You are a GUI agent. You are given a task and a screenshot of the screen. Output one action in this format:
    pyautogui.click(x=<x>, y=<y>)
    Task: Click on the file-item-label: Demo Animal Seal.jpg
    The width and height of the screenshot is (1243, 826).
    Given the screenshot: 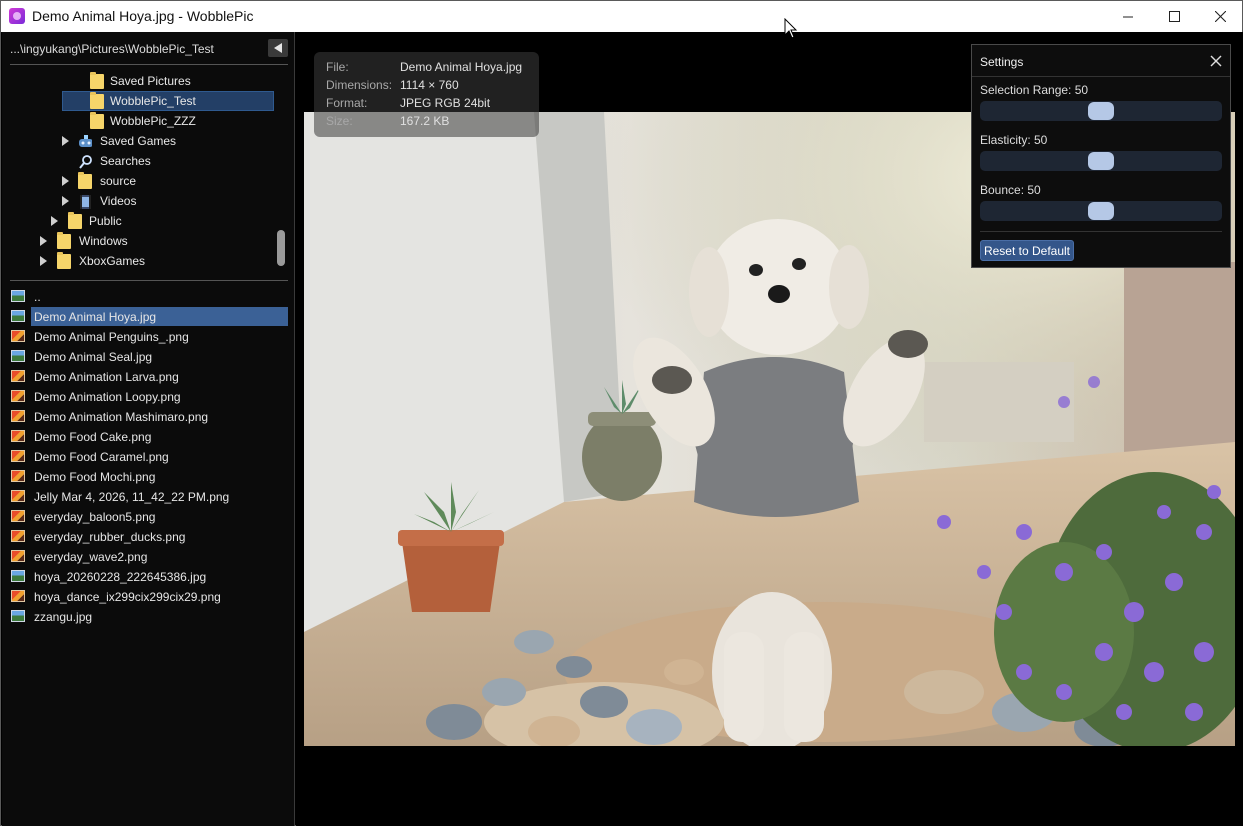 What is the action you would take?
    pyautogui.click(x=93, y=357)
    